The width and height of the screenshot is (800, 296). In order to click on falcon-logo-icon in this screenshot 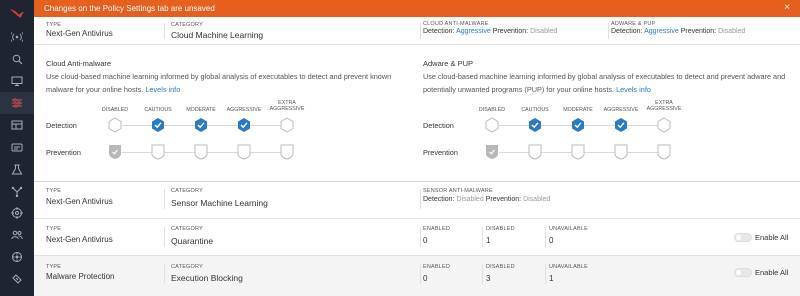, I will do `click(17, 13)`.